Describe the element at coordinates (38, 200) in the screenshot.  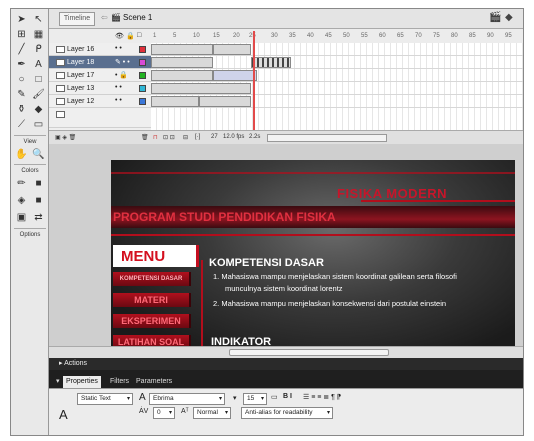
I see `fill-swatch: ■` at that location.